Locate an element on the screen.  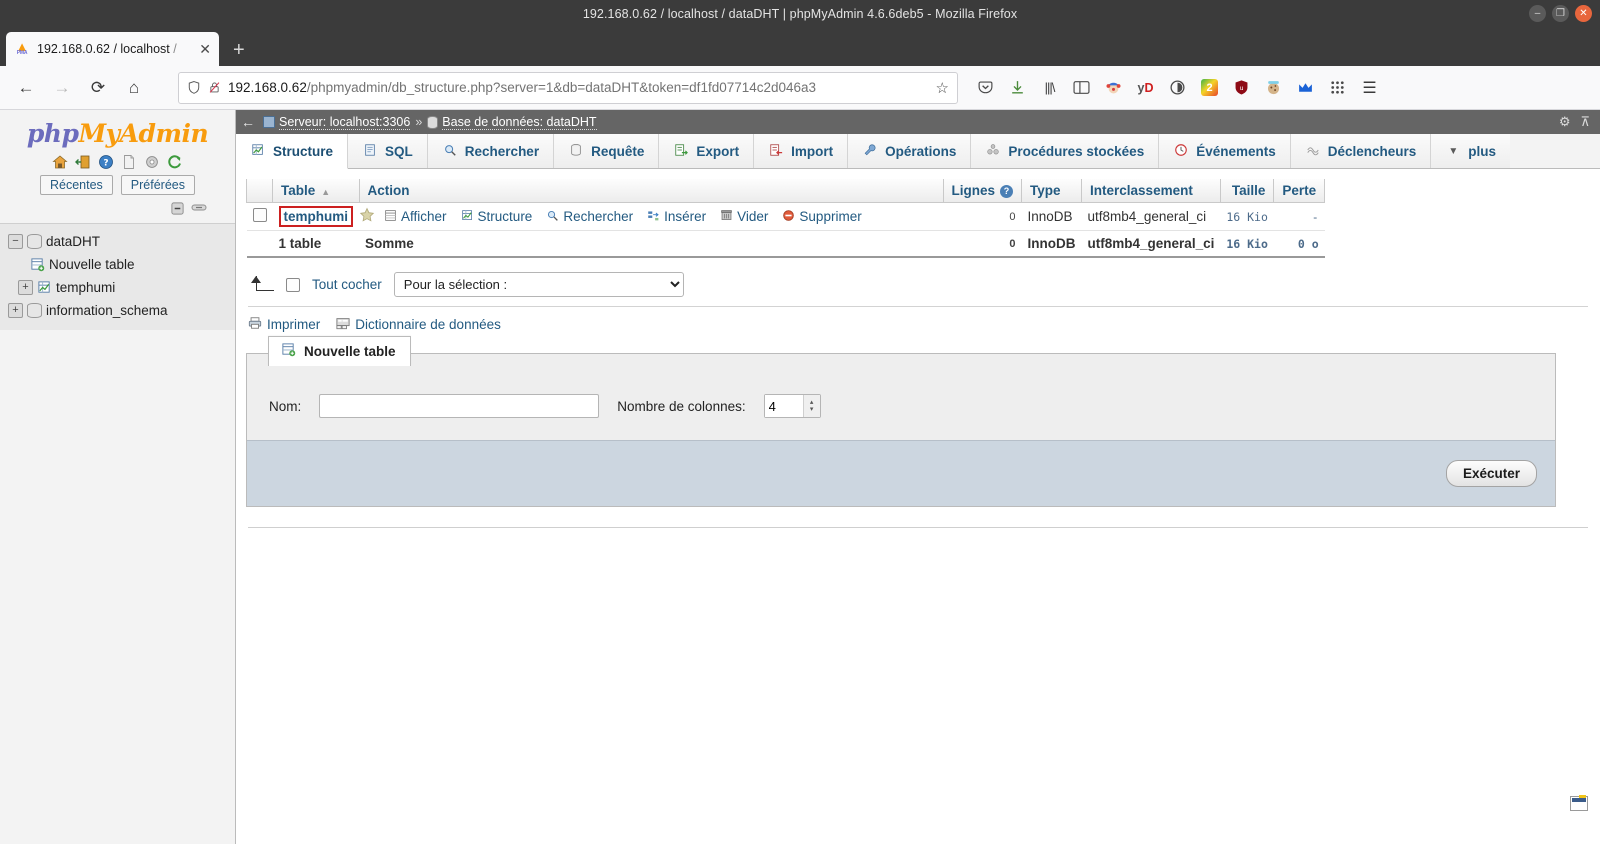
home-icon is located at coordinates (60, 161).